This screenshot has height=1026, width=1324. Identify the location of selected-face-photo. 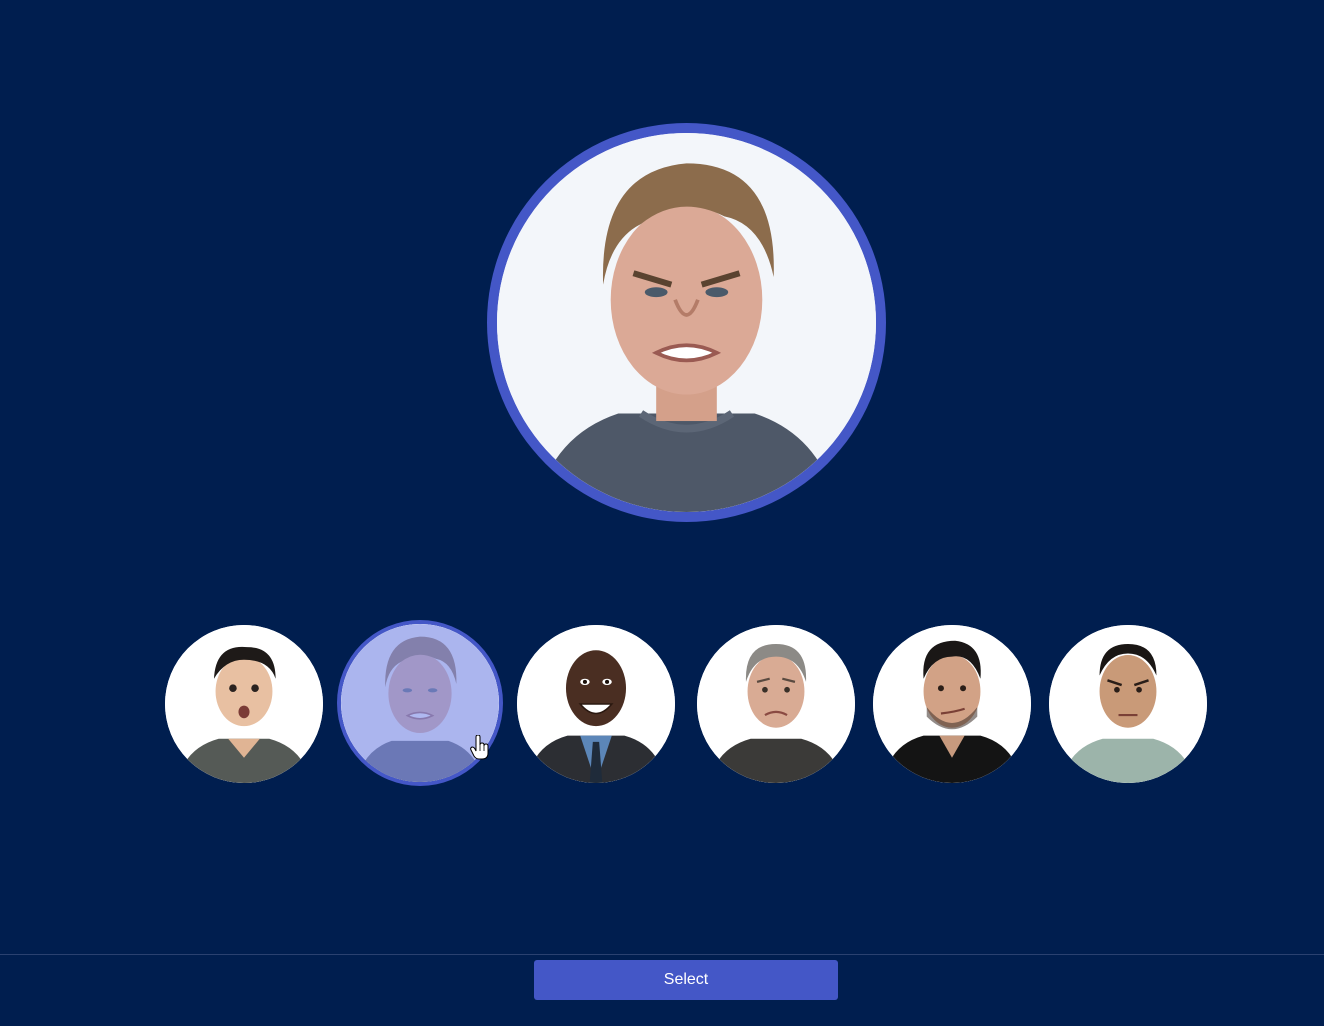
(686, 322).